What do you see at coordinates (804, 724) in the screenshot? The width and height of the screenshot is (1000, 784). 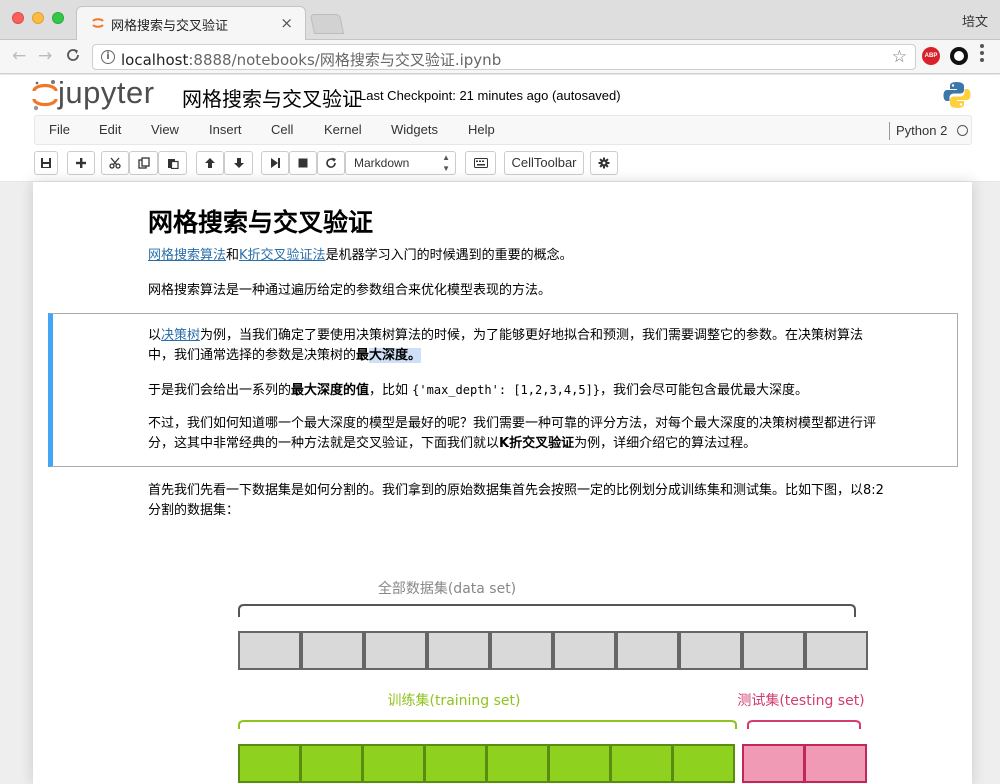 I see `testing-set-brace` at bounding box center [804, 724].